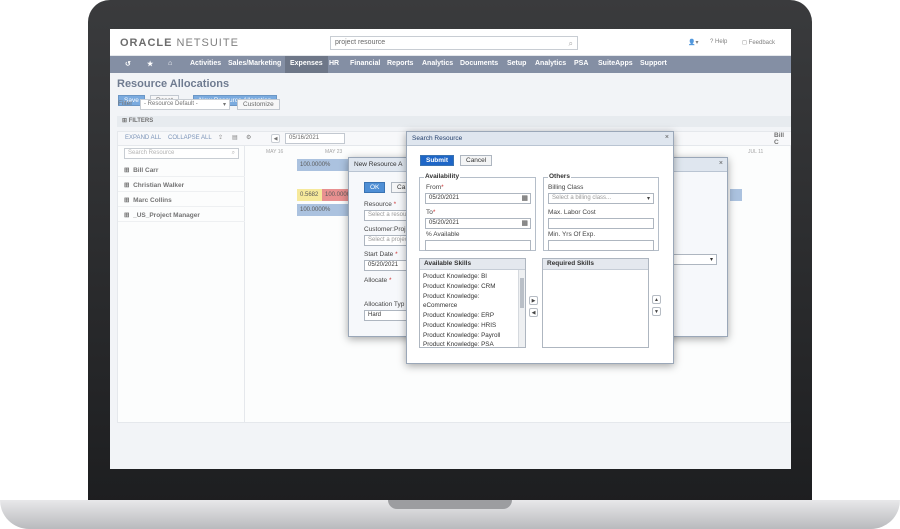 This screenshot has width=900, height=529. I want to click on from-label: From*, so click(435, 187).